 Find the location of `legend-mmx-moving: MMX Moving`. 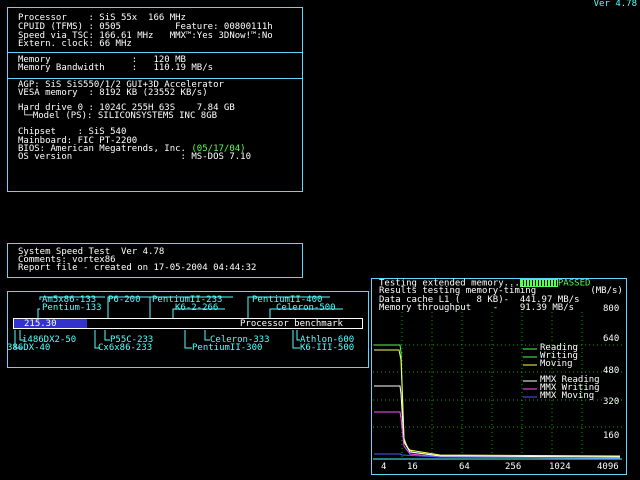

legend-mmx-moving: MMX Moving is located at coordinates (567, 396).